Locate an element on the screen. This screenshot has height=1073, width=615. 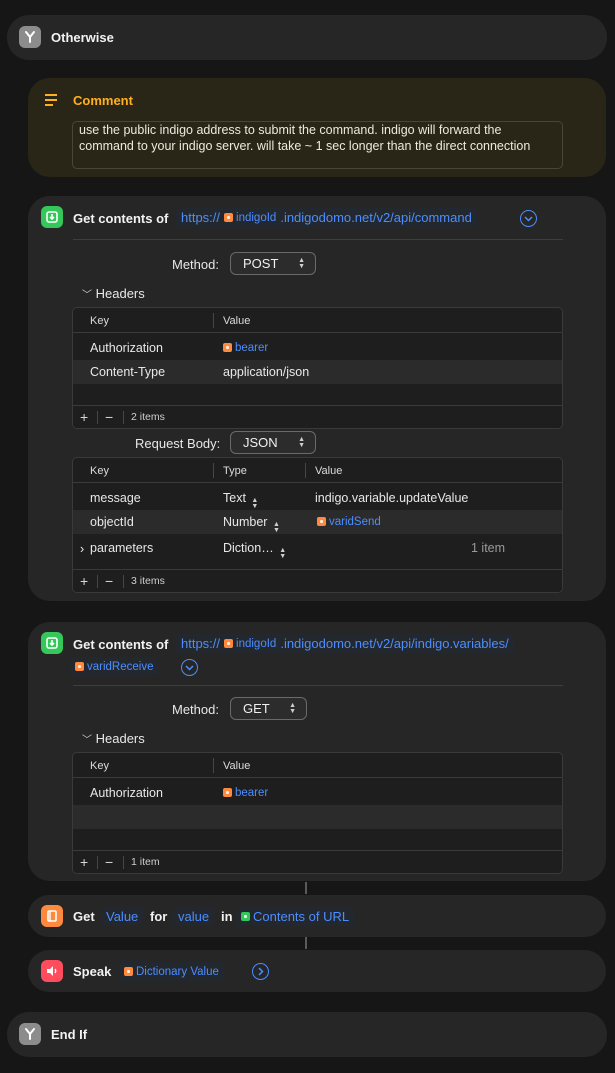
body-type: Text ▲ ▼ is located at coordinates (240, 500).